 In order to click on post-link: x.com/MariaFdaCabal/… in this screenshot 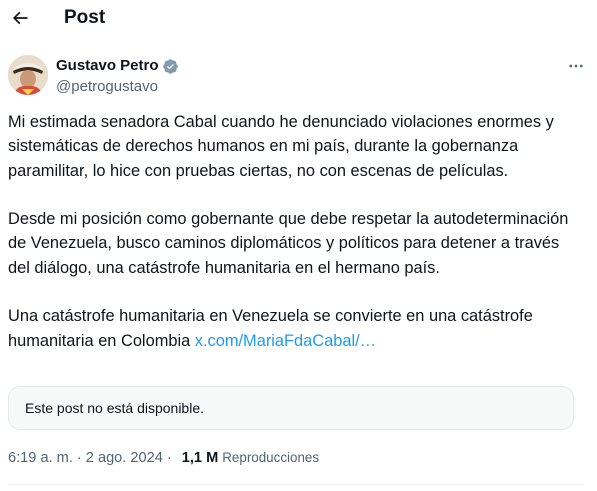, I will do `click(285, 341)`.